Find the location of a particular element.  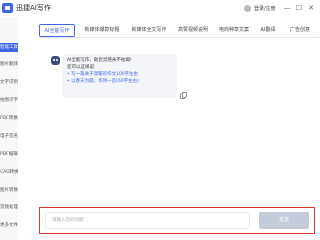

tab-ecommerce: 电商种草文案 is located at coordinates (234, 30).